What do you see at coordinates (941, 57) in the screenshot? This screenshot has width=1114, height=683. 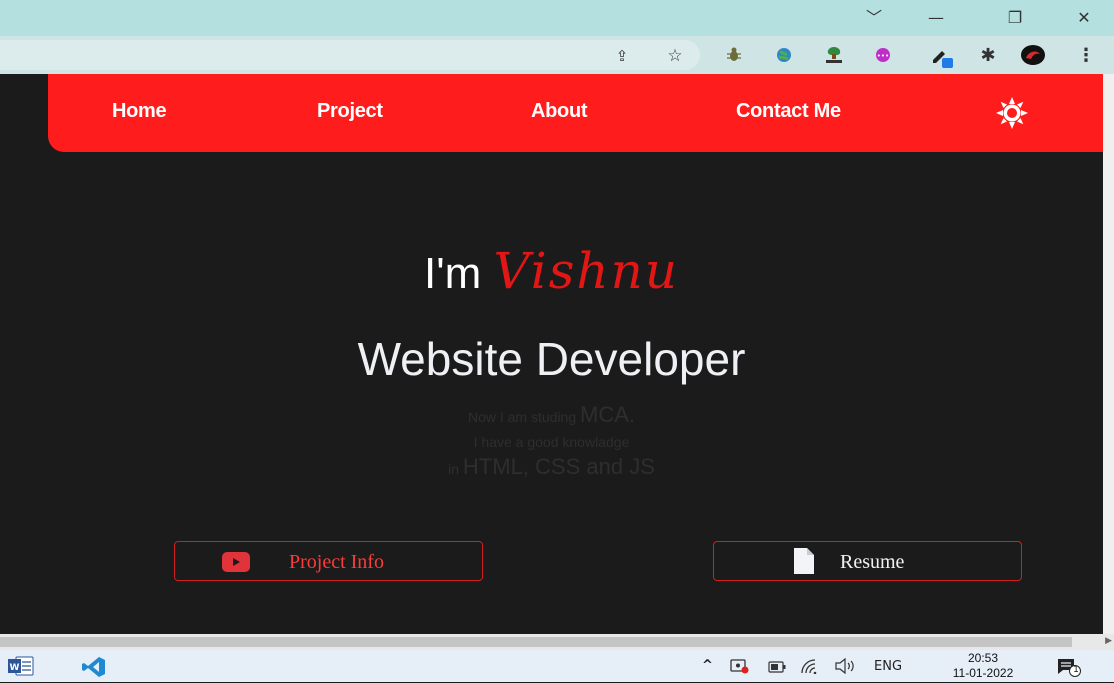 I see `eyedropper-extension-icon` at bounding box center [941, 57].